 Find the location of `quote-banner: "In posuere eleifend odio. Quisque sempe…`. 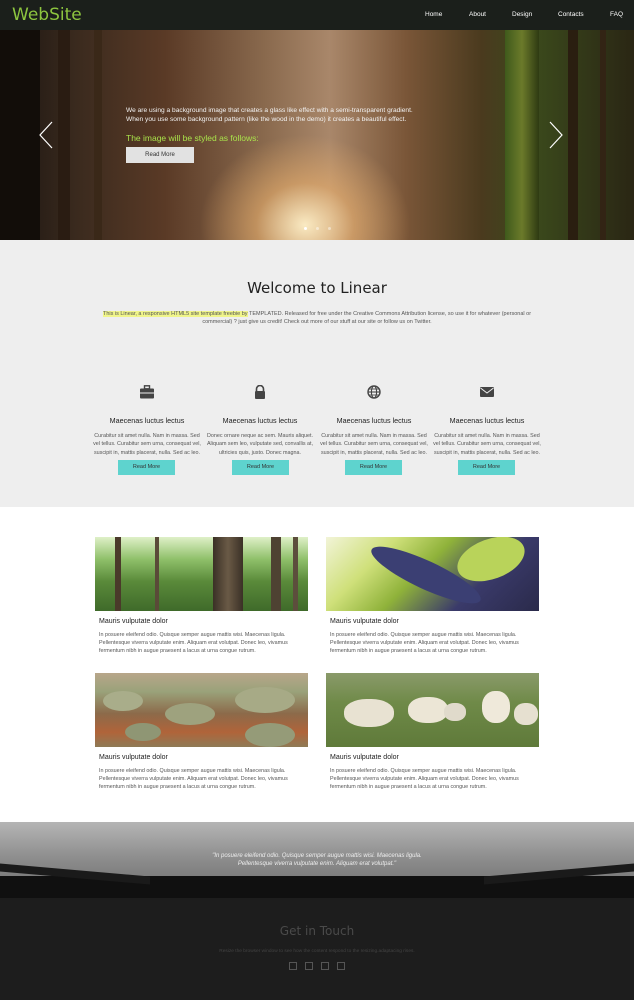

quote-banner: "In posuere eleifend odio. Quisque sempe… is located at coordinates (317, 860).